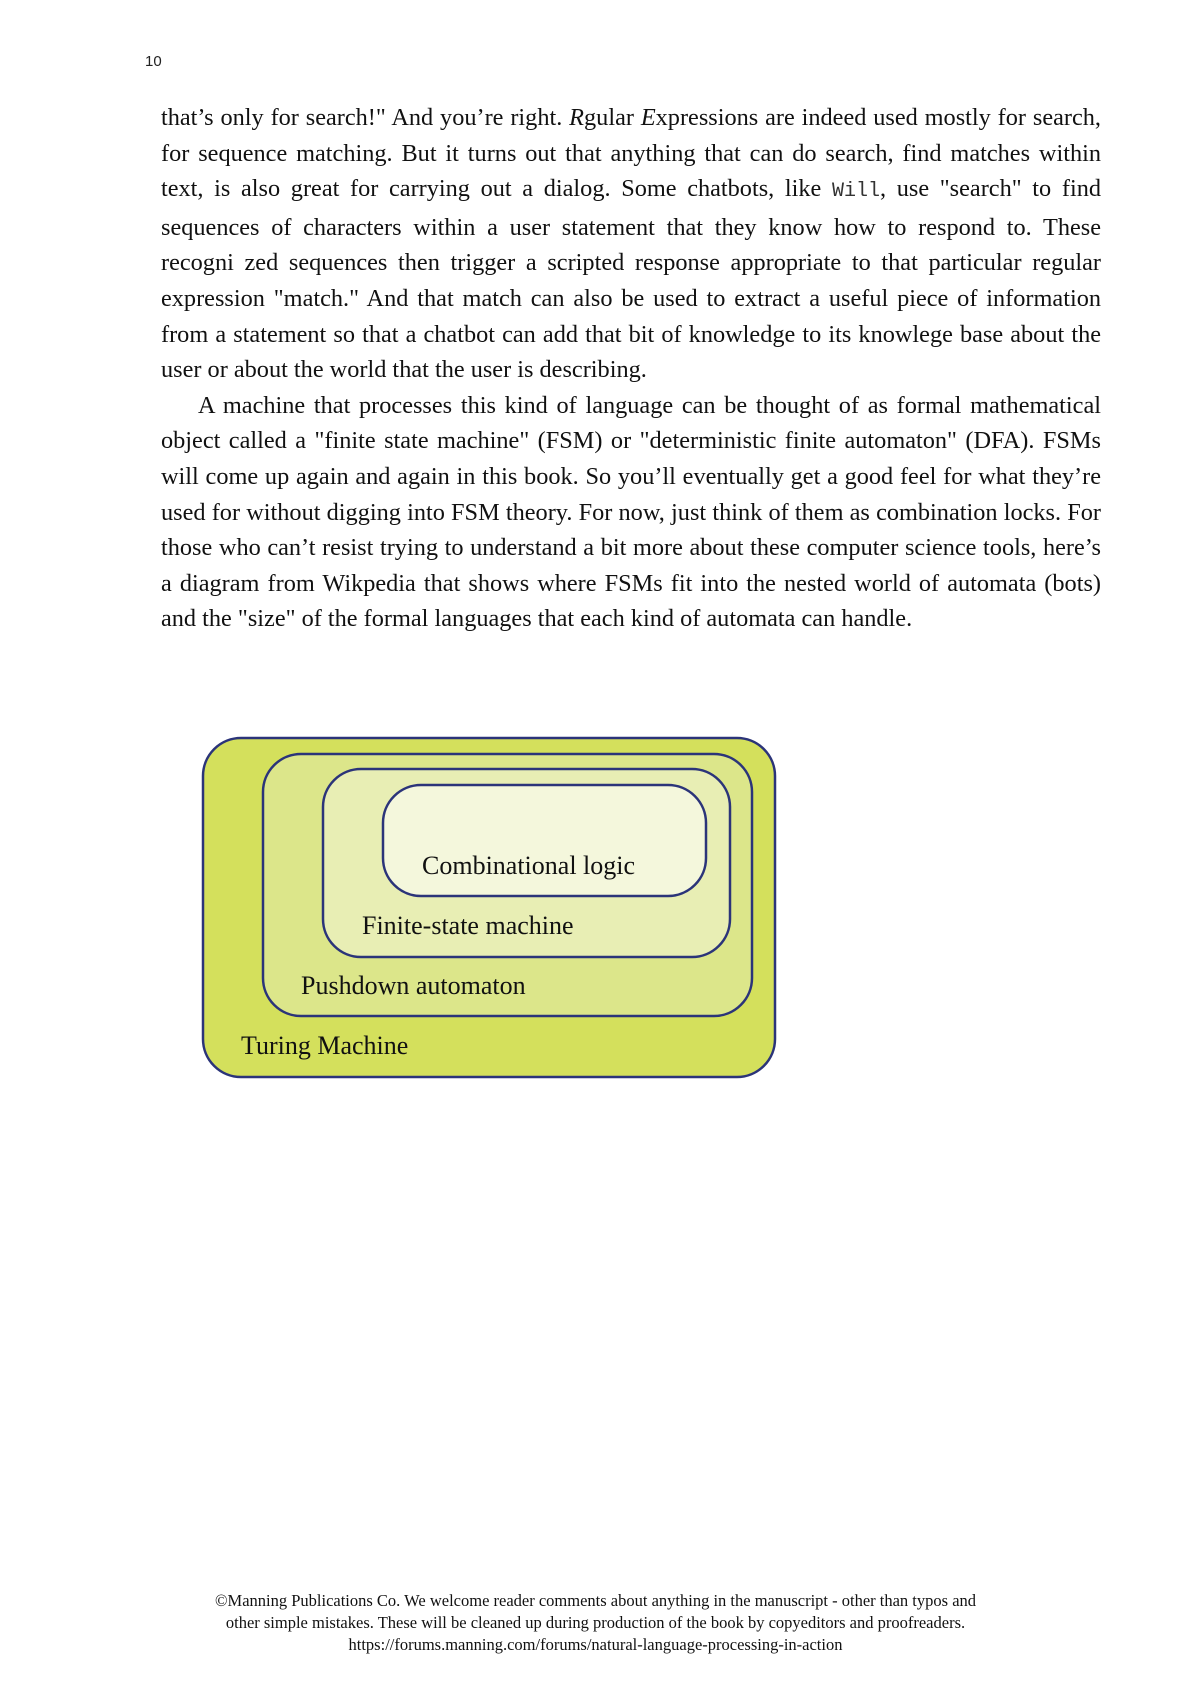  I want to click on turing-machine-label: Turing Machine, so click(324, 1045).